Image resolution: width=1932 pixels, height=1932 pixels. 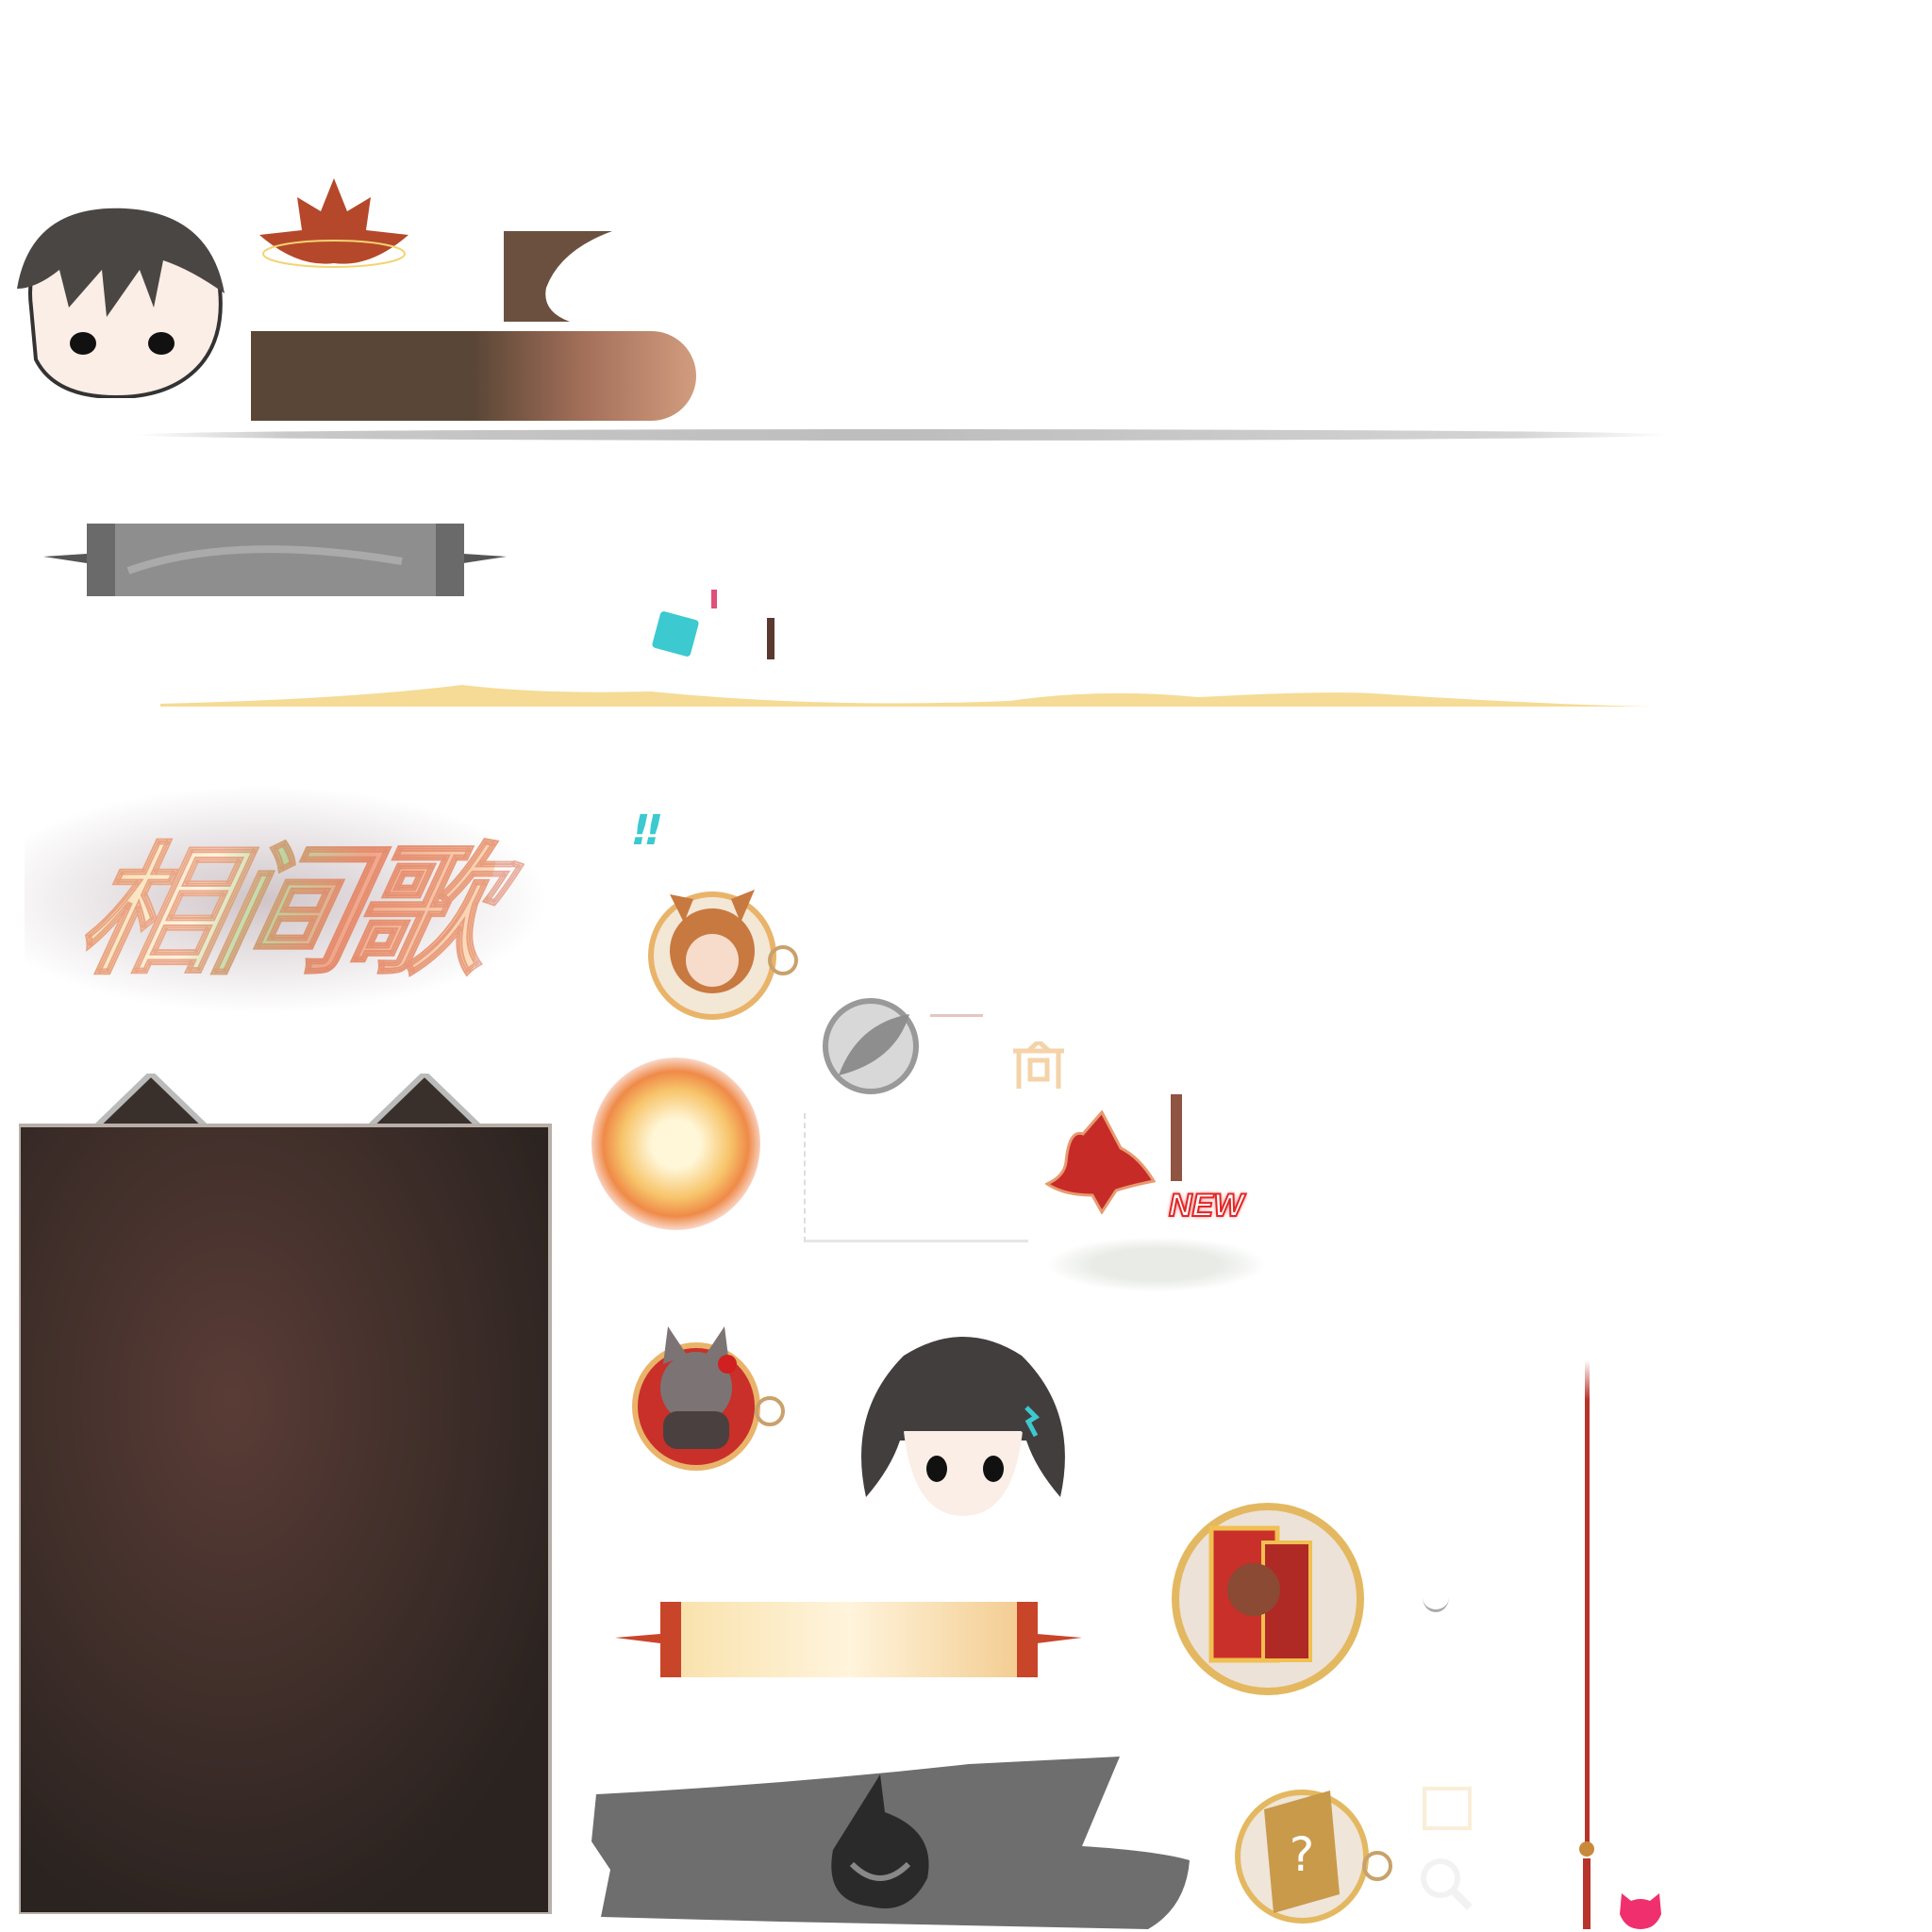 What do you see at coordinates (1038, 1065) in the screenshot?
I see `gate-icon` at bounding box center [1038, 1065].